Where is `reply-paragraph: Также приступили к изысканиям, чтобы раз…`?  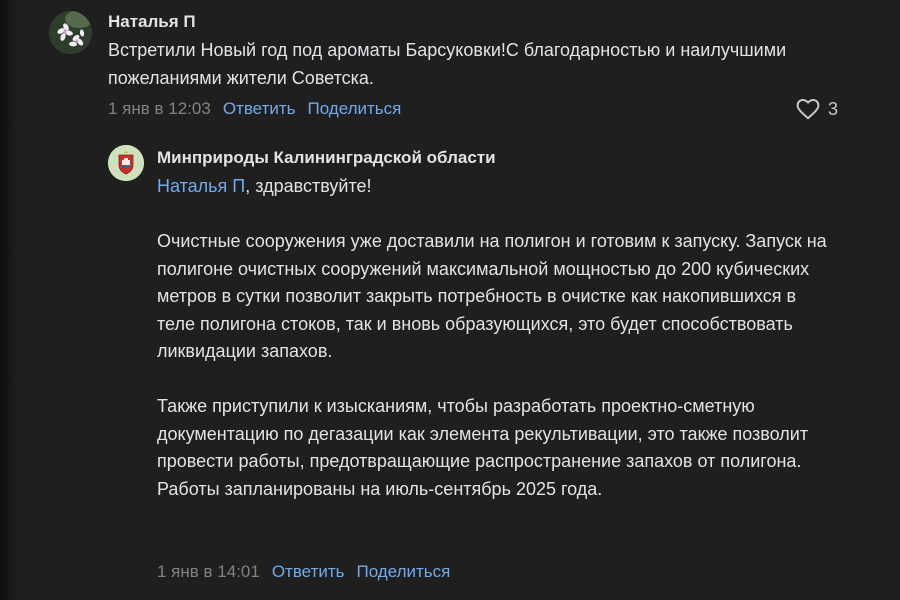
reply-paragraph: Также приступили к изысканиям, чтобы раз… is located at coordinates (483, 447).